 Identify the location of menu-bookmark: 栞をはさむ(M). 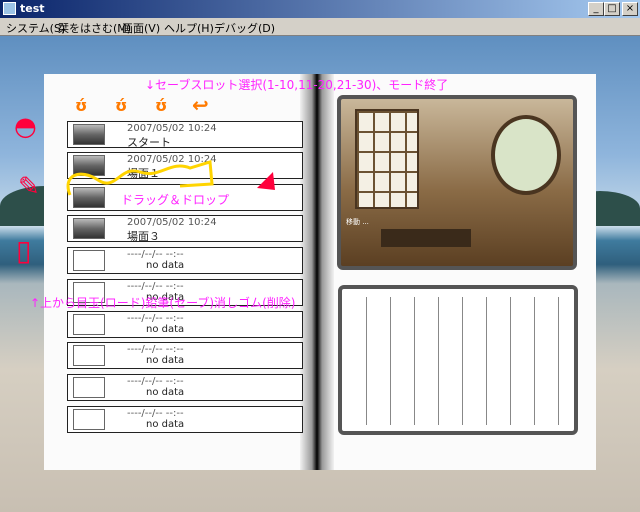
(94, 28).